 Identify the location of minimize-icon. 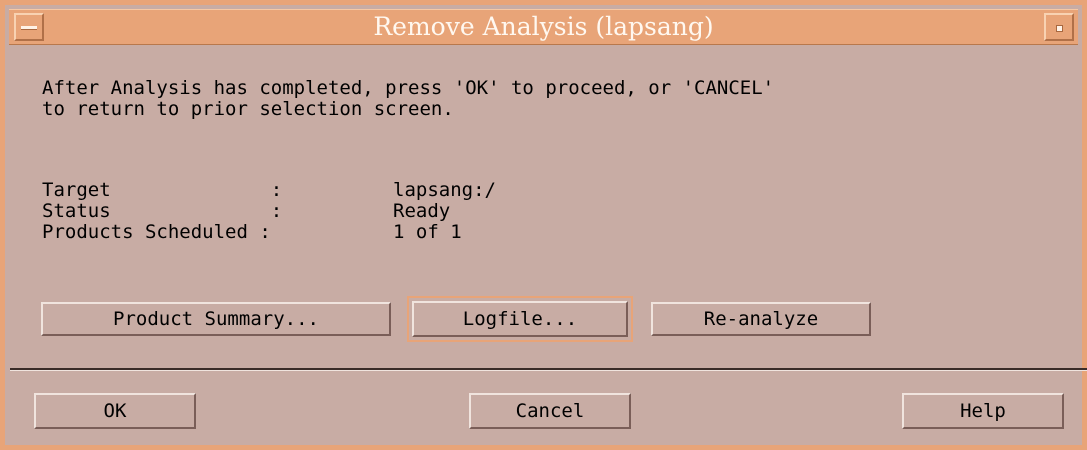
(1059, 28).